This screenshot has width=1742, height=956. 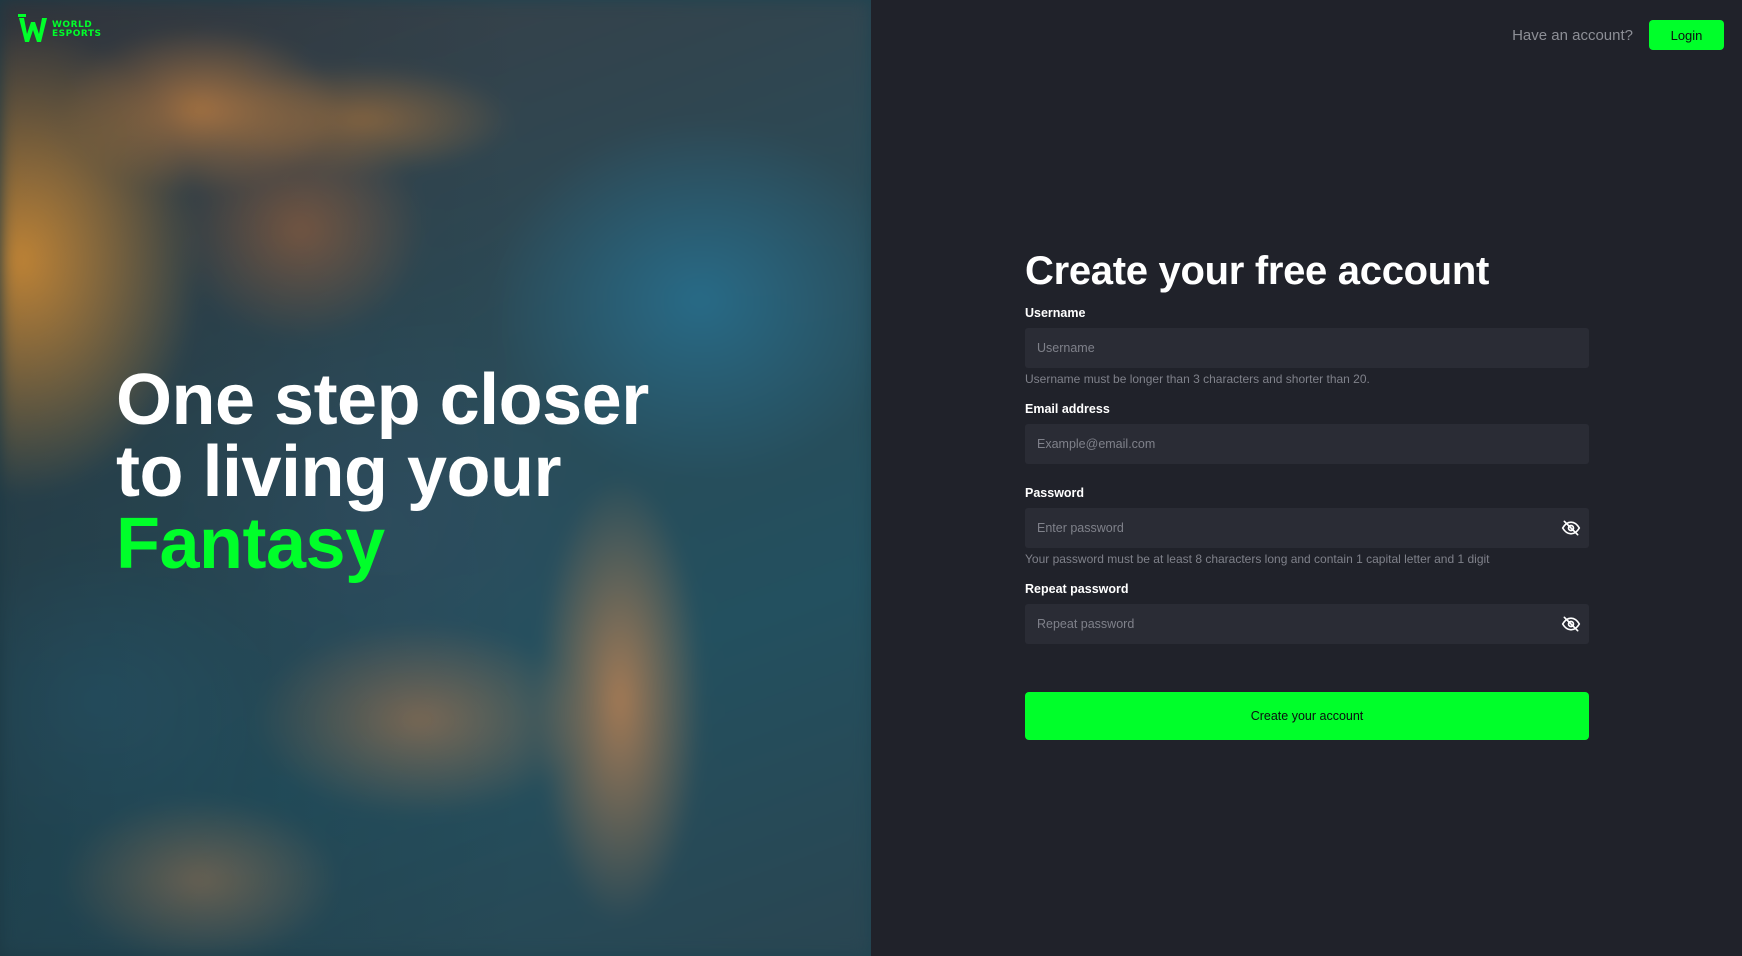 I want to click on hero-line-2: to living your, so click(x=339, y=472).